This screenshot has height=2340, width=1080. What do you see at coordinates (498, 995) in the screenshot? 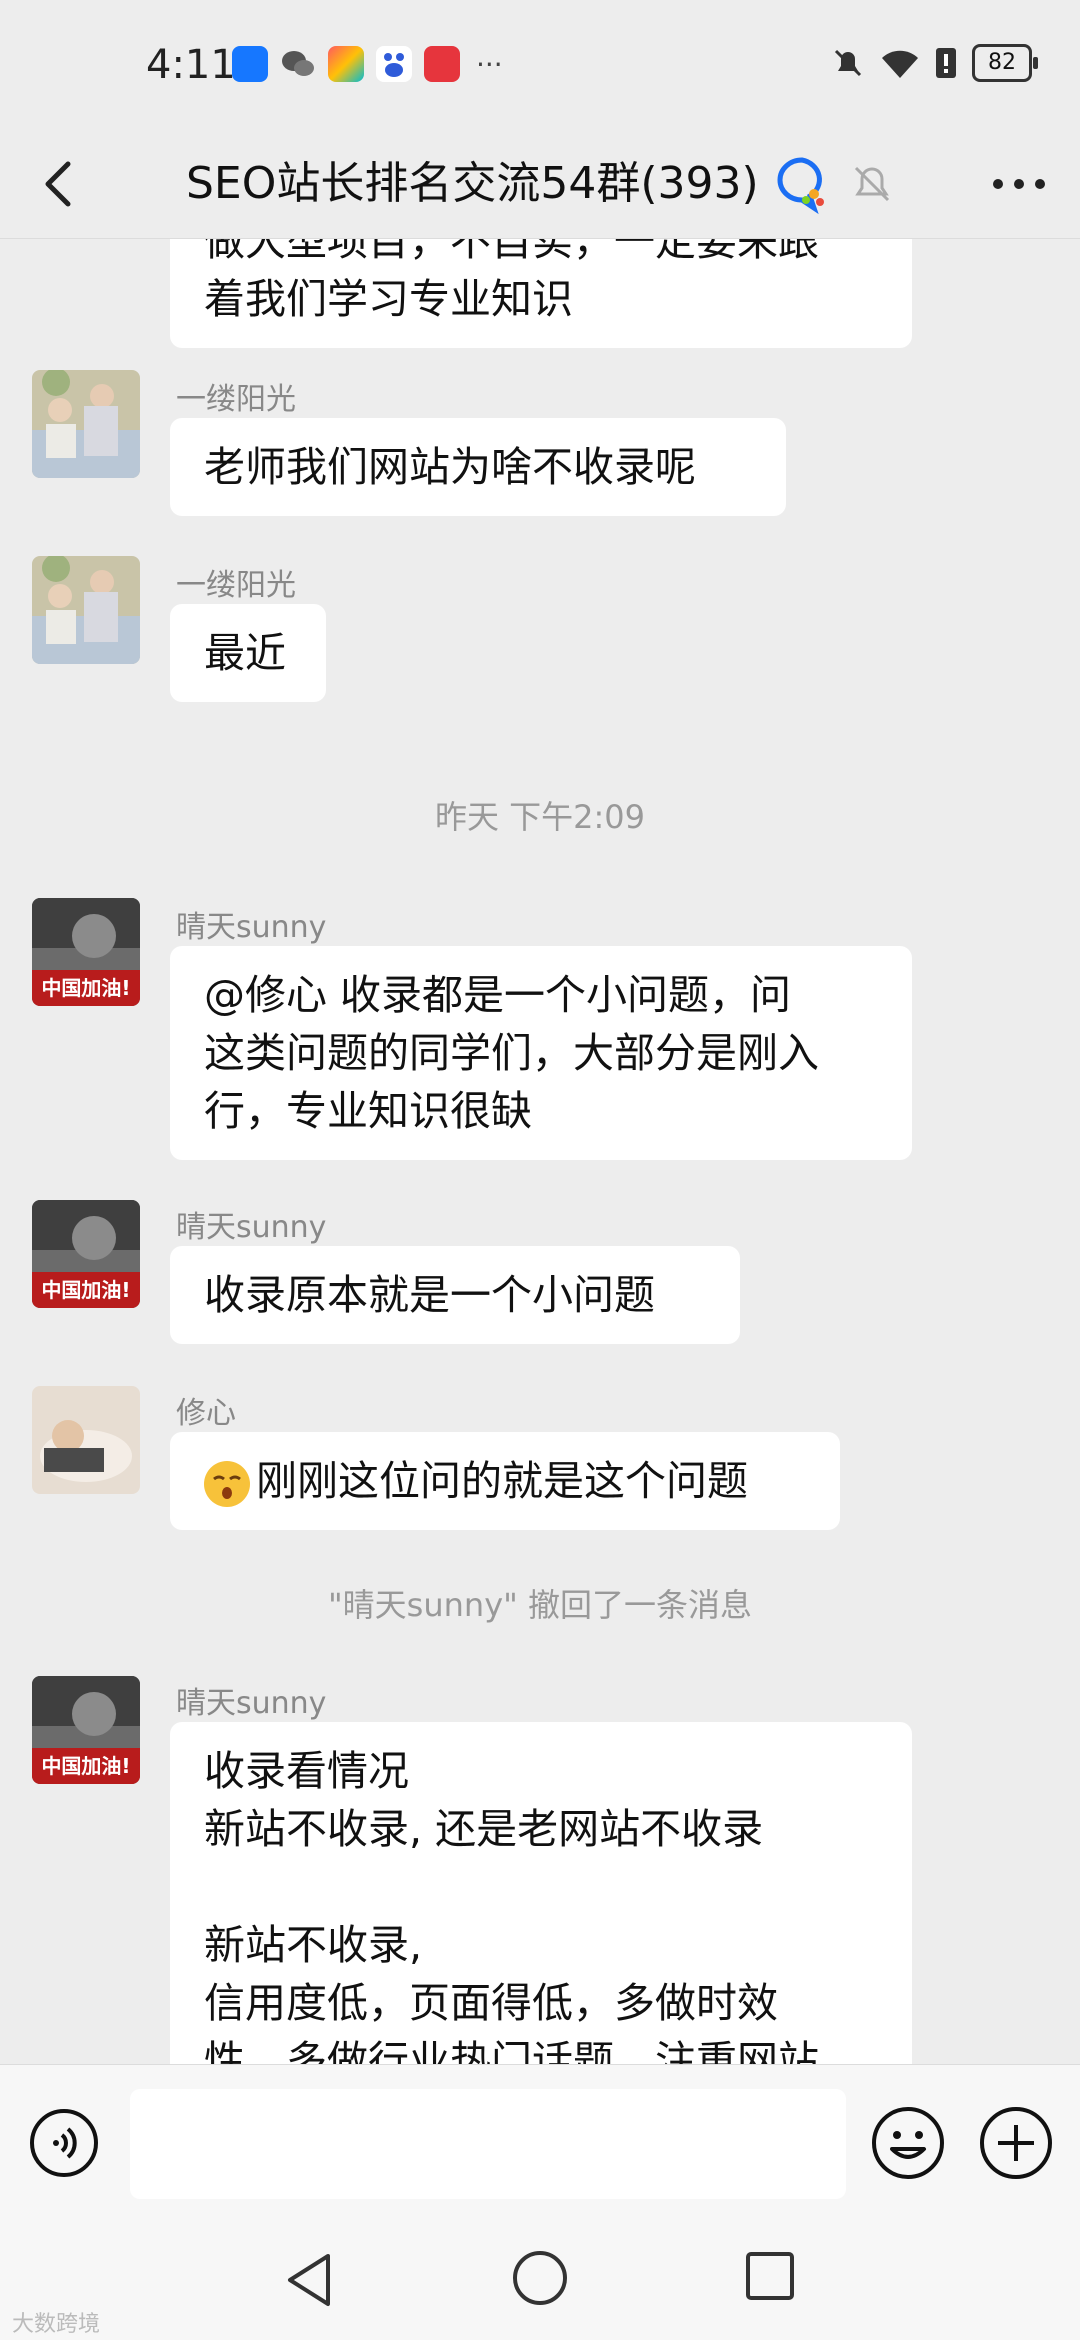
I see `message-line: @修心 收录都是一个小问题，问` at bounding box center [498, 995].